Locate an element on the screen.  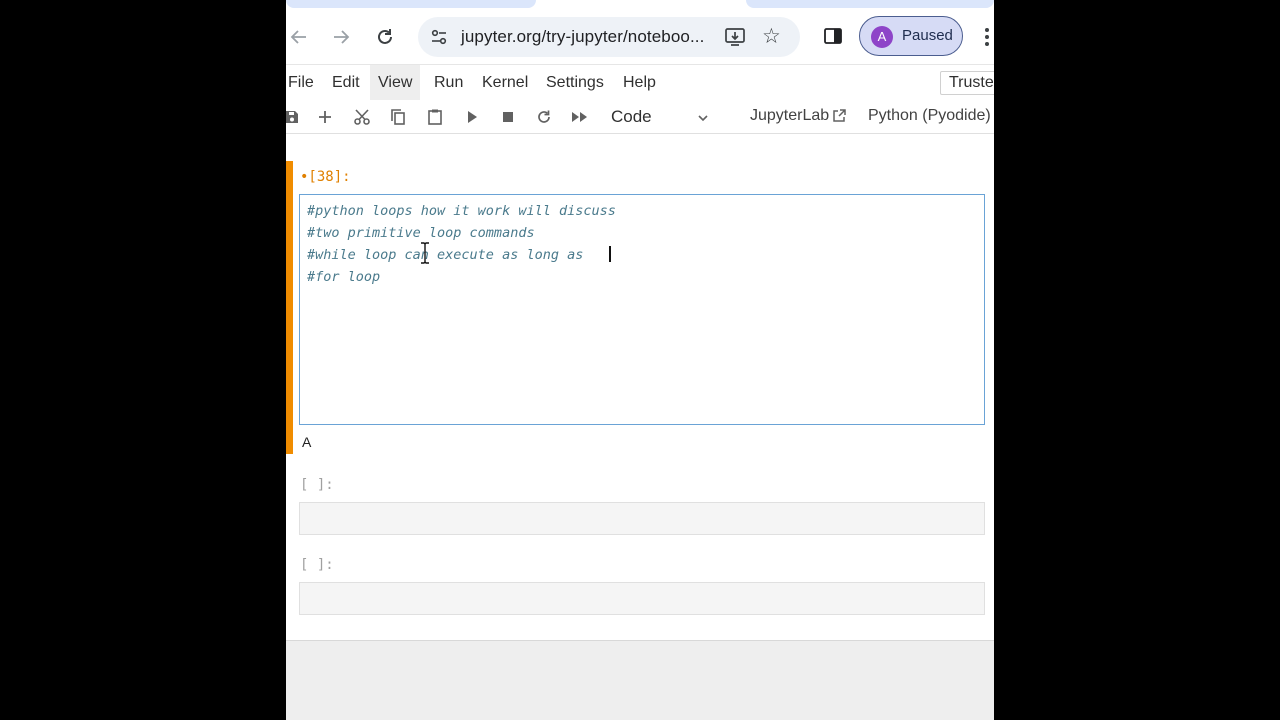
menu-edit: Edit is located at coordinates (346, 83).